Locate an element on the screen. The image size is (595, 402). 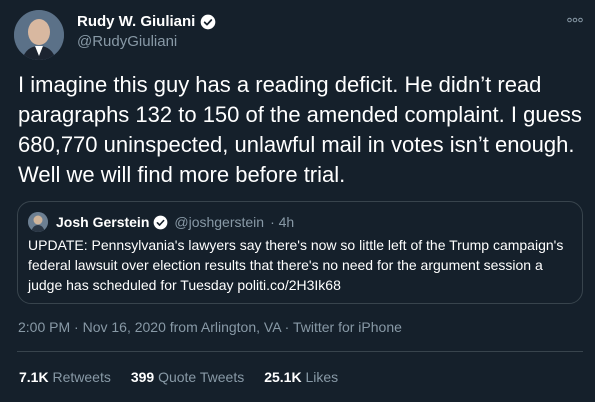
quoted-author-avatar is located at coordinates (38, 222).